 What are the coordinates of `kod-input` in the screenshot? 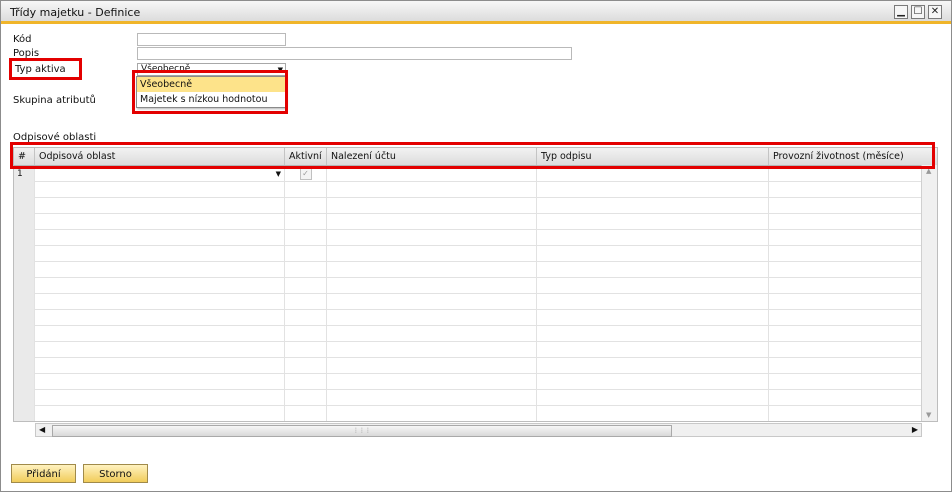 It's located at (211, 39).